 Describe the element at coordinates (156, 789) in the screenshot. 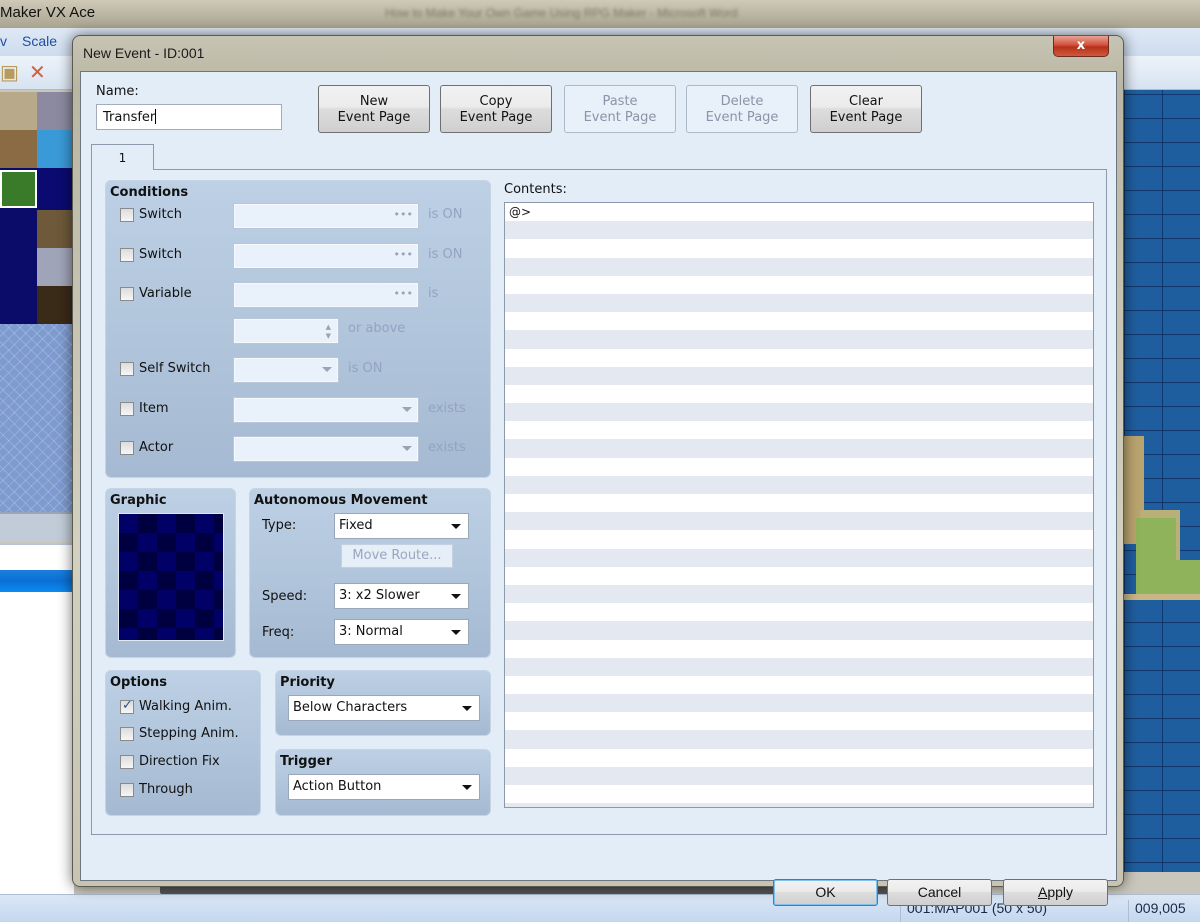

I see `through-checkbox: Through` at that location.